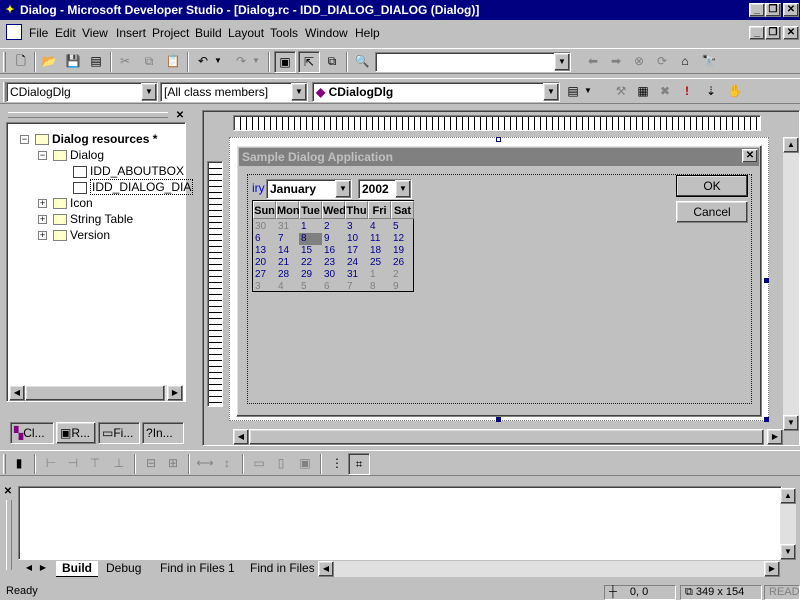 The width and height of the screenshot is (800, 600). What do you see at coordinates (562, 62) in the screenshot?
I see `find-combo-dropdown-icon: ▼` at bounding box center [562, 62].